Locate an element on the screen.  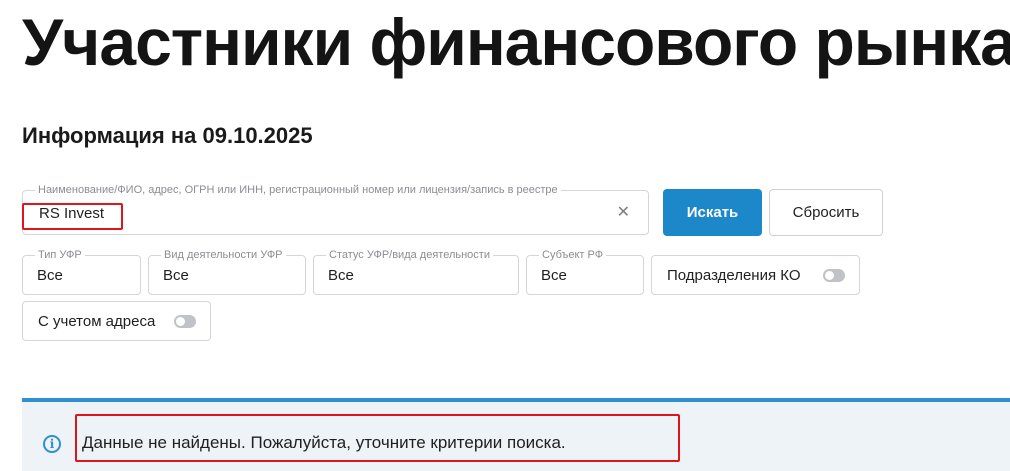
with-address-toggle: С учетом адреса is located at coordinates (116, 321).